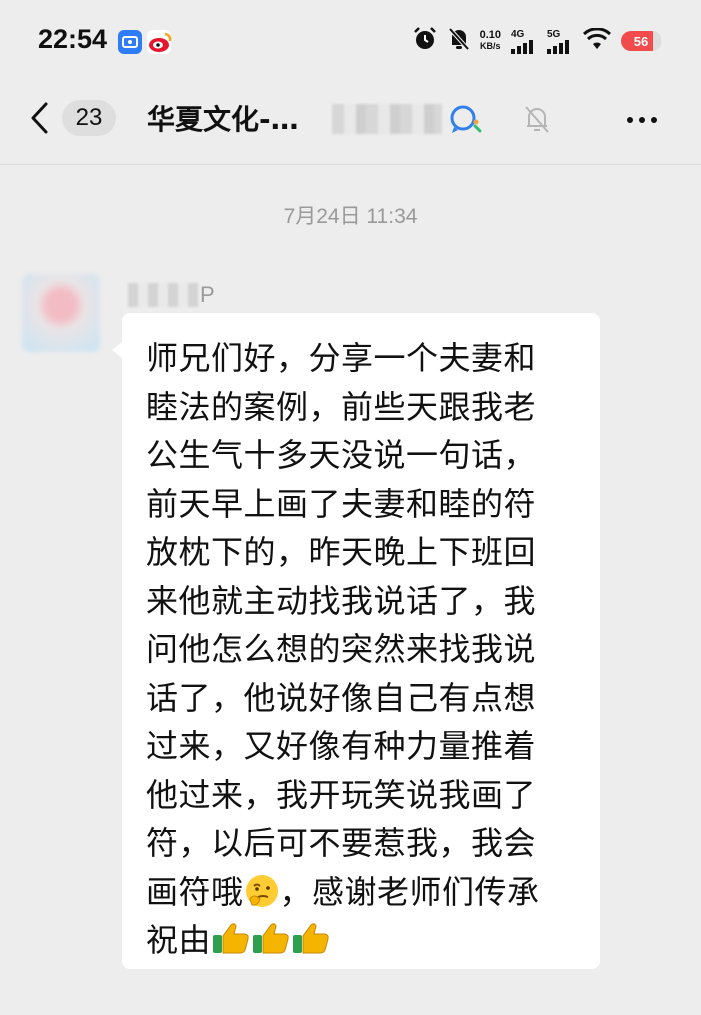  I want to click on back-chevron-icon, so click(39, 118).